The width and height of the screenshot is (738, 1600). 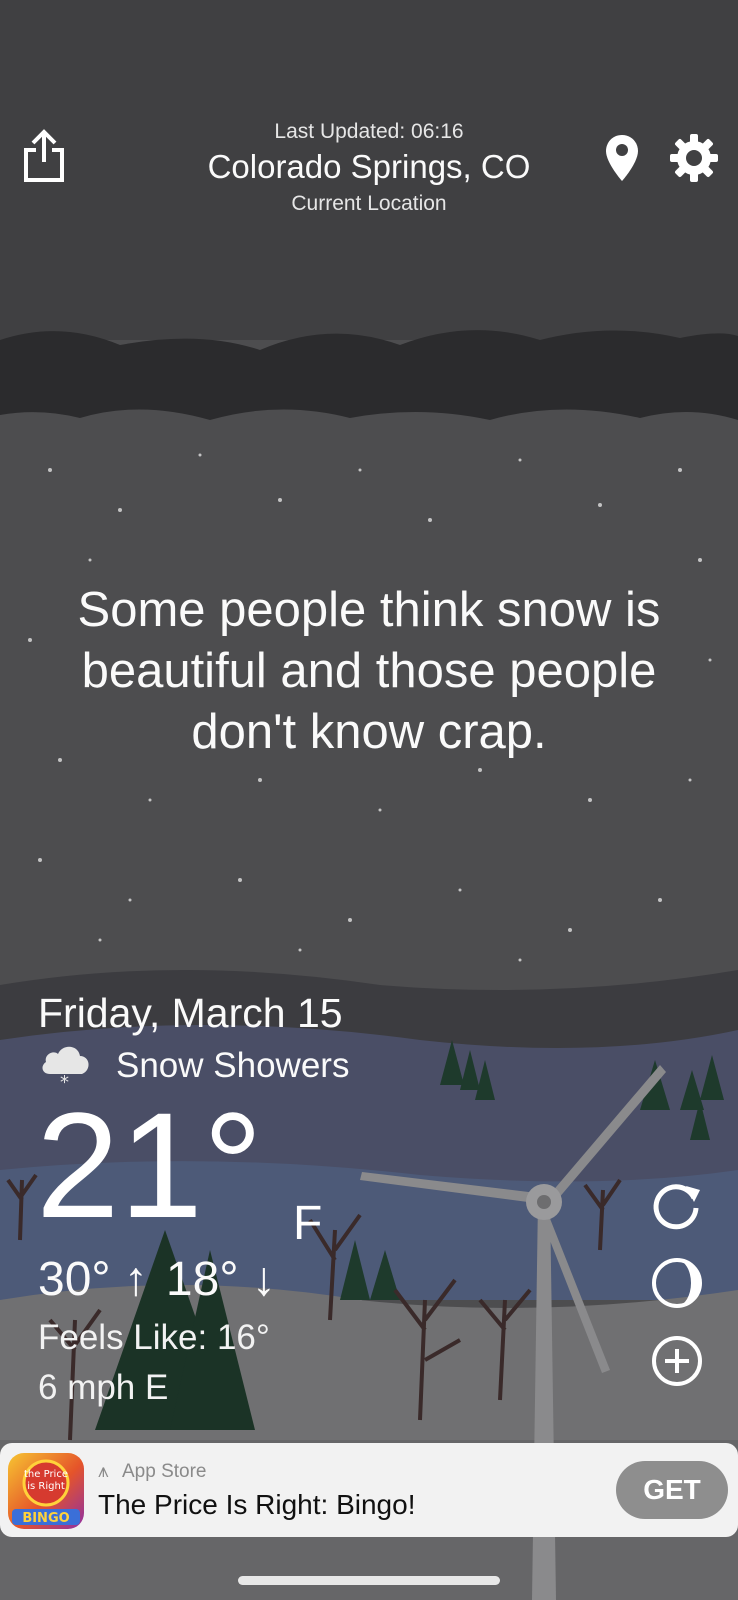 I want to click on location-button, so click(x=622, y=158).